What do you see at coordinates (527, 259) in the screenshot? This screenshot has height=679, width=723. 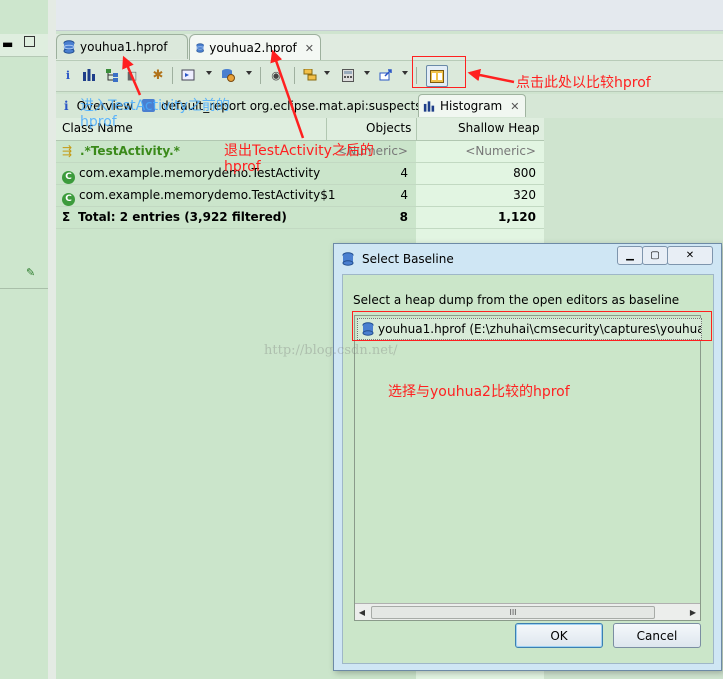 I see `dialog-title-bar: Select Baseline ▁ ▢ ✕` at bounding box center [527, 259].